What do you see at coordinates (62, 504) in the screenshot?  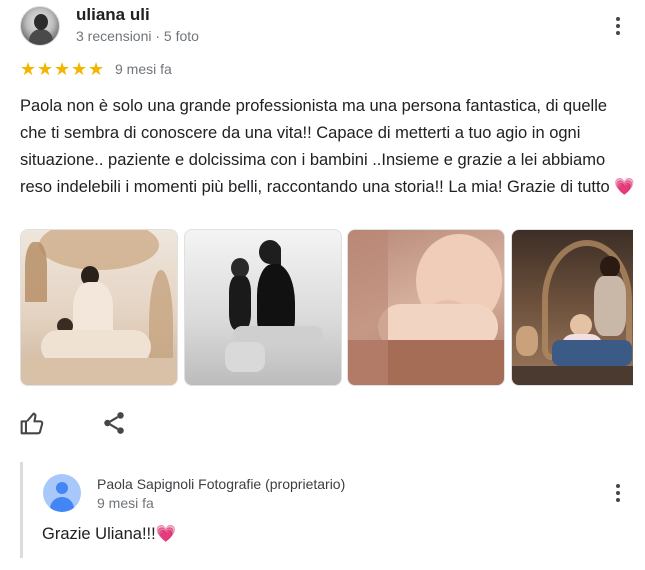 I see `owner-avatar-body` at bounding box center [62, 504].